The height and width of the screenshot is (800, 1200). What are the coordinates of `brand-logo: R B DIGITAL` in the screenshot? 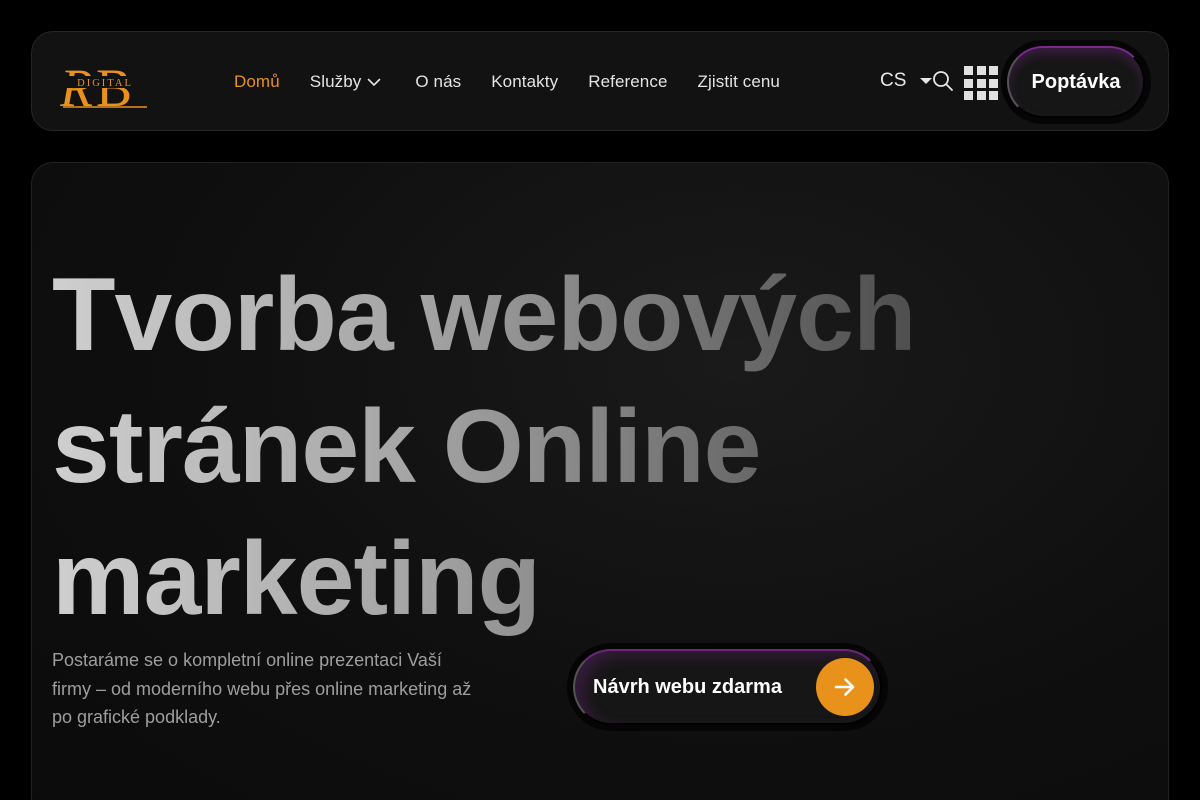 It's located at (105, 83).